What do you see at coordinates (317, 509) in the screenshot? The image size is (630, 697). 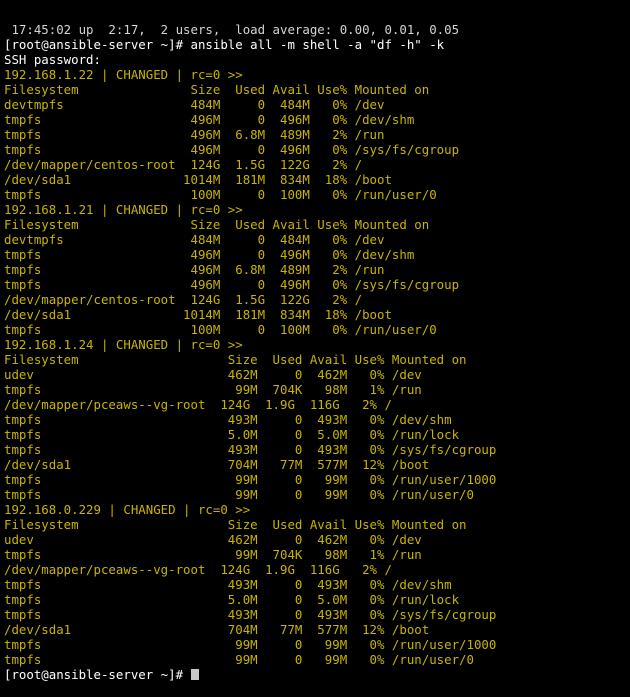 I see `terminal-line: 192.168.0.229 | CHANGED | rc=0 >>` at bounding box center [317, 509].